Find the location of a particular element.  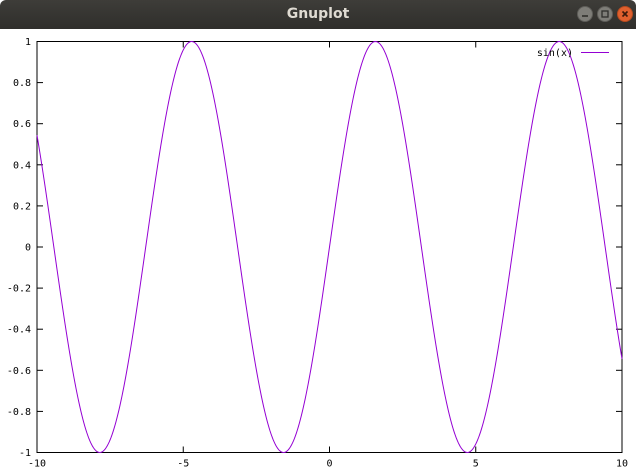

x-tick-label: 5 is located at coordinates (476, 464).